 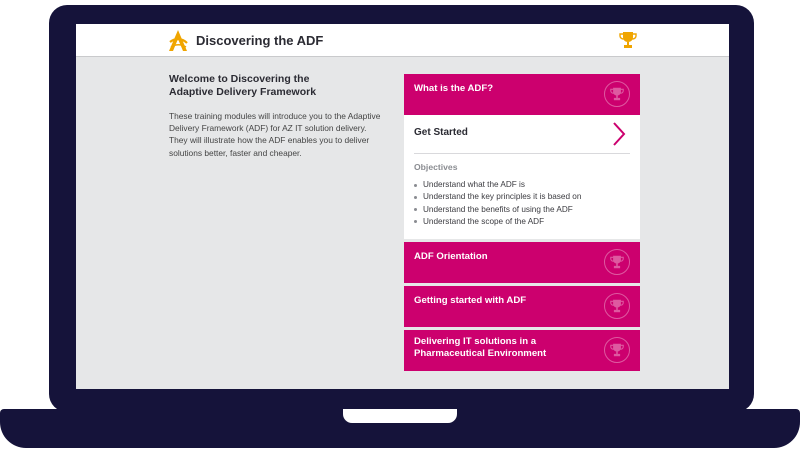 I want to click on list-item: Understand what the ADF is, so click(x=497, y=185).